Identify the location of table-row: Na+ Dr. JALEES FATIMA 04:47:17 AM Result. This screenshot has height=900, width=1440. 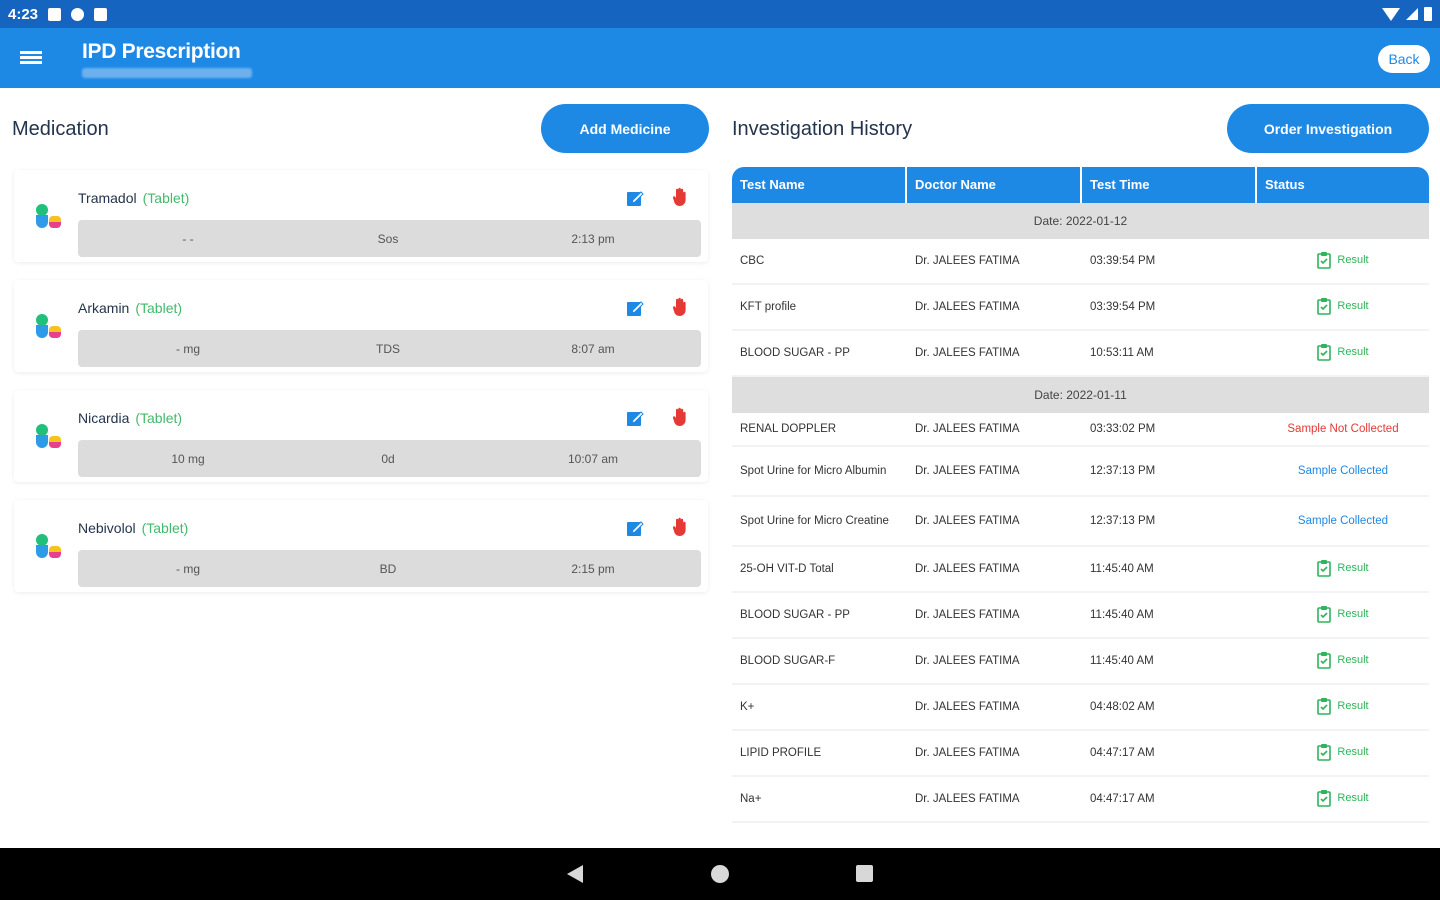
(1080, 800).